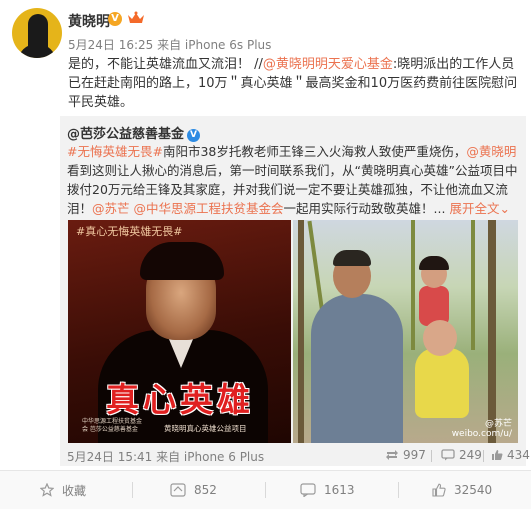 This screenshot has height=509, width=531. What do you see at coordinates (165, 64) in the screenshot?
I see `post-text-prefix: 是的，不能让英雄流血又流泪！ //` at bounding box center [165, 64].